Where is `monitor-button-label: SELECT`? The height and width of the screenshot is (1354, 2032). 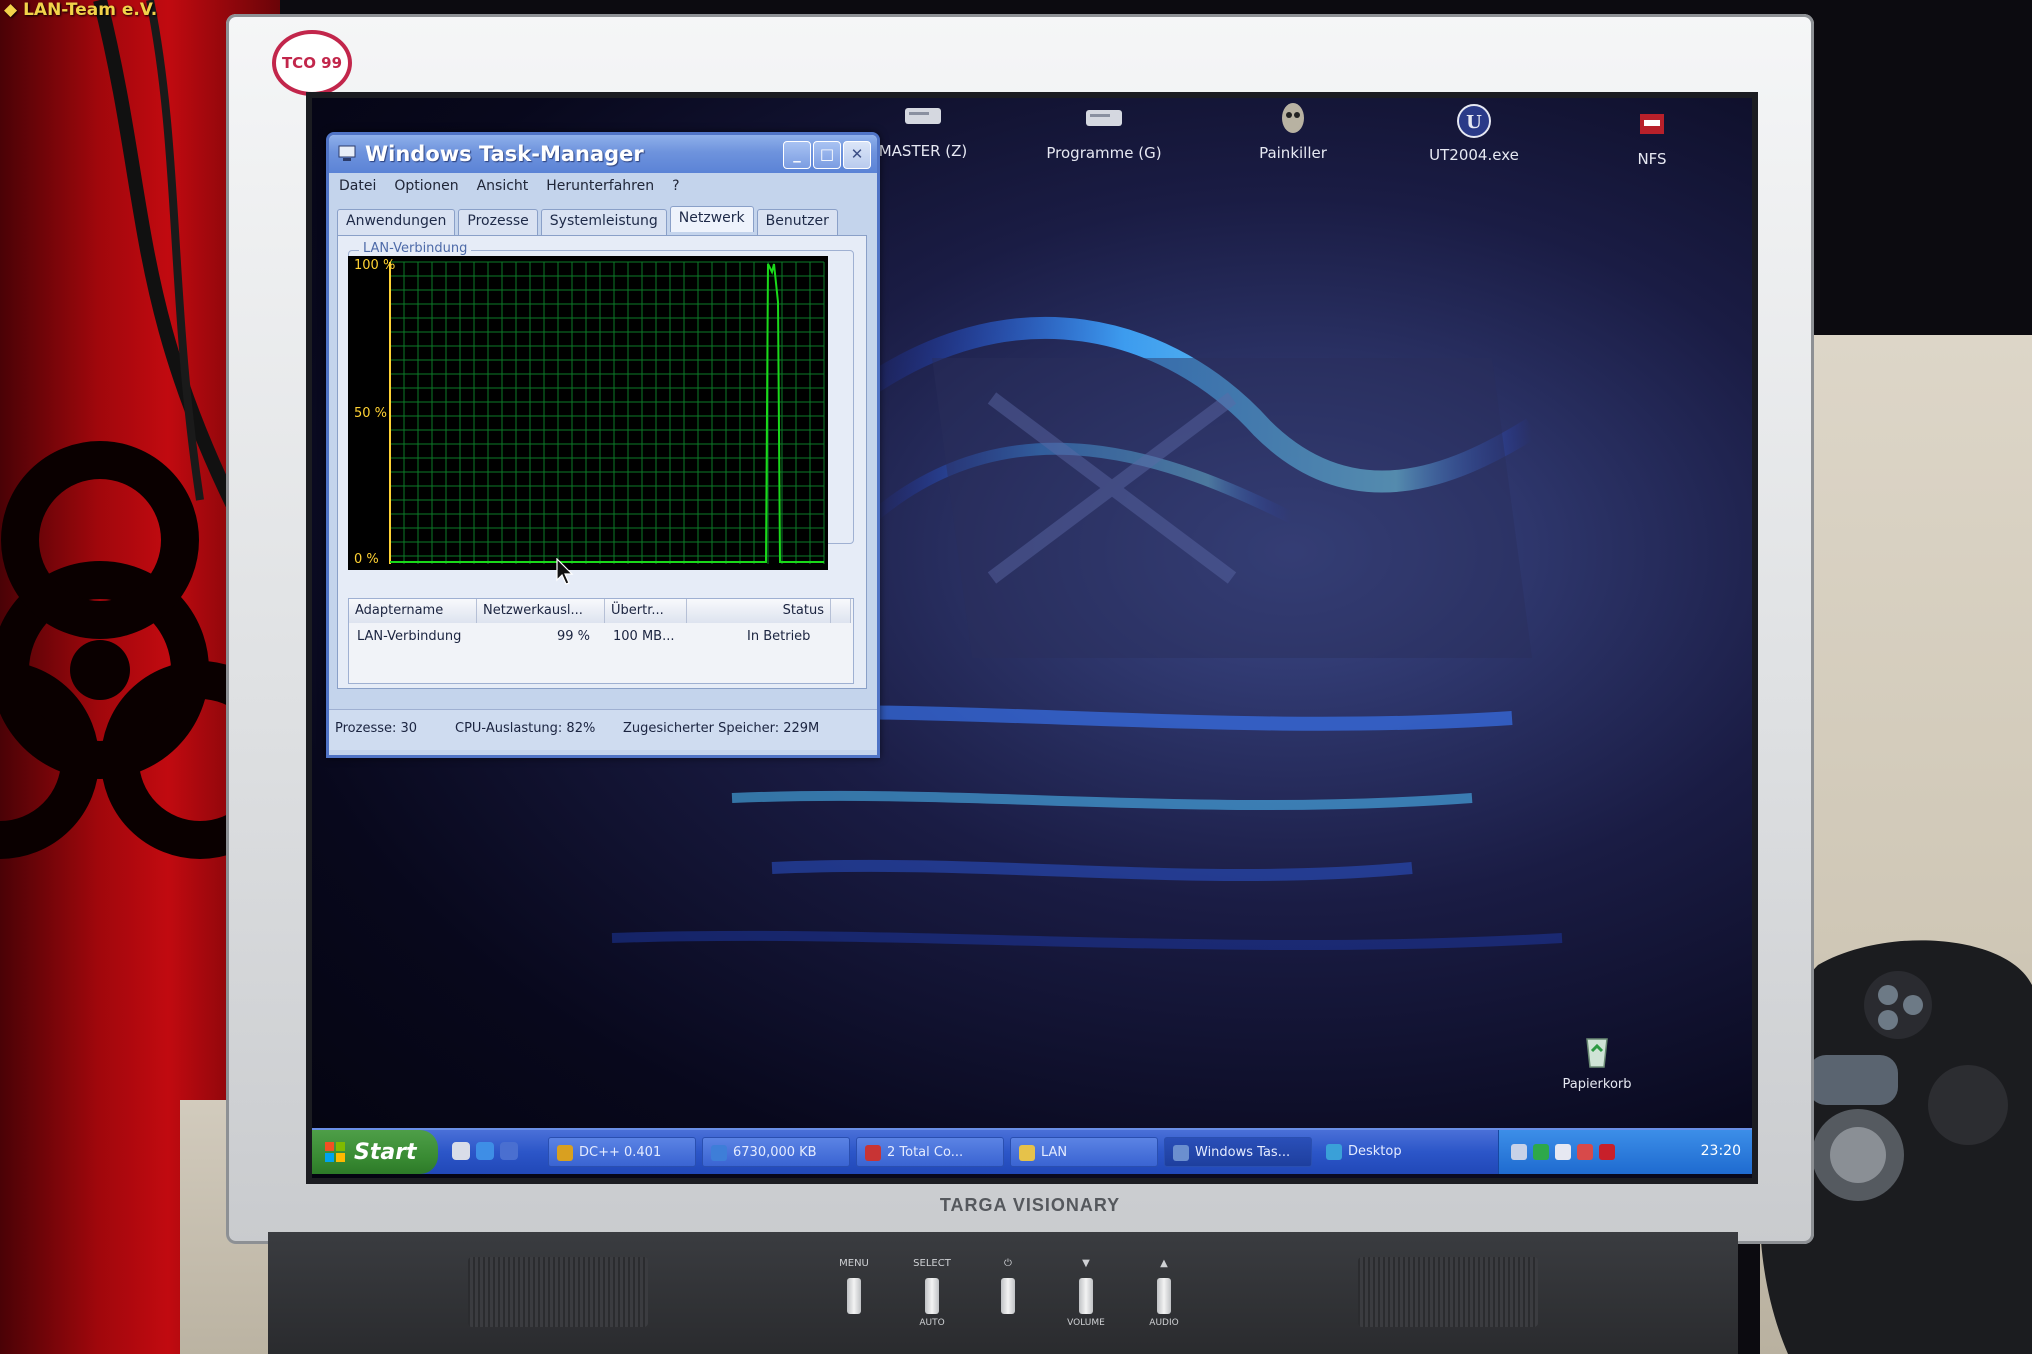 monitor-button-label: SELECT is located at coordinates (932, 1263).